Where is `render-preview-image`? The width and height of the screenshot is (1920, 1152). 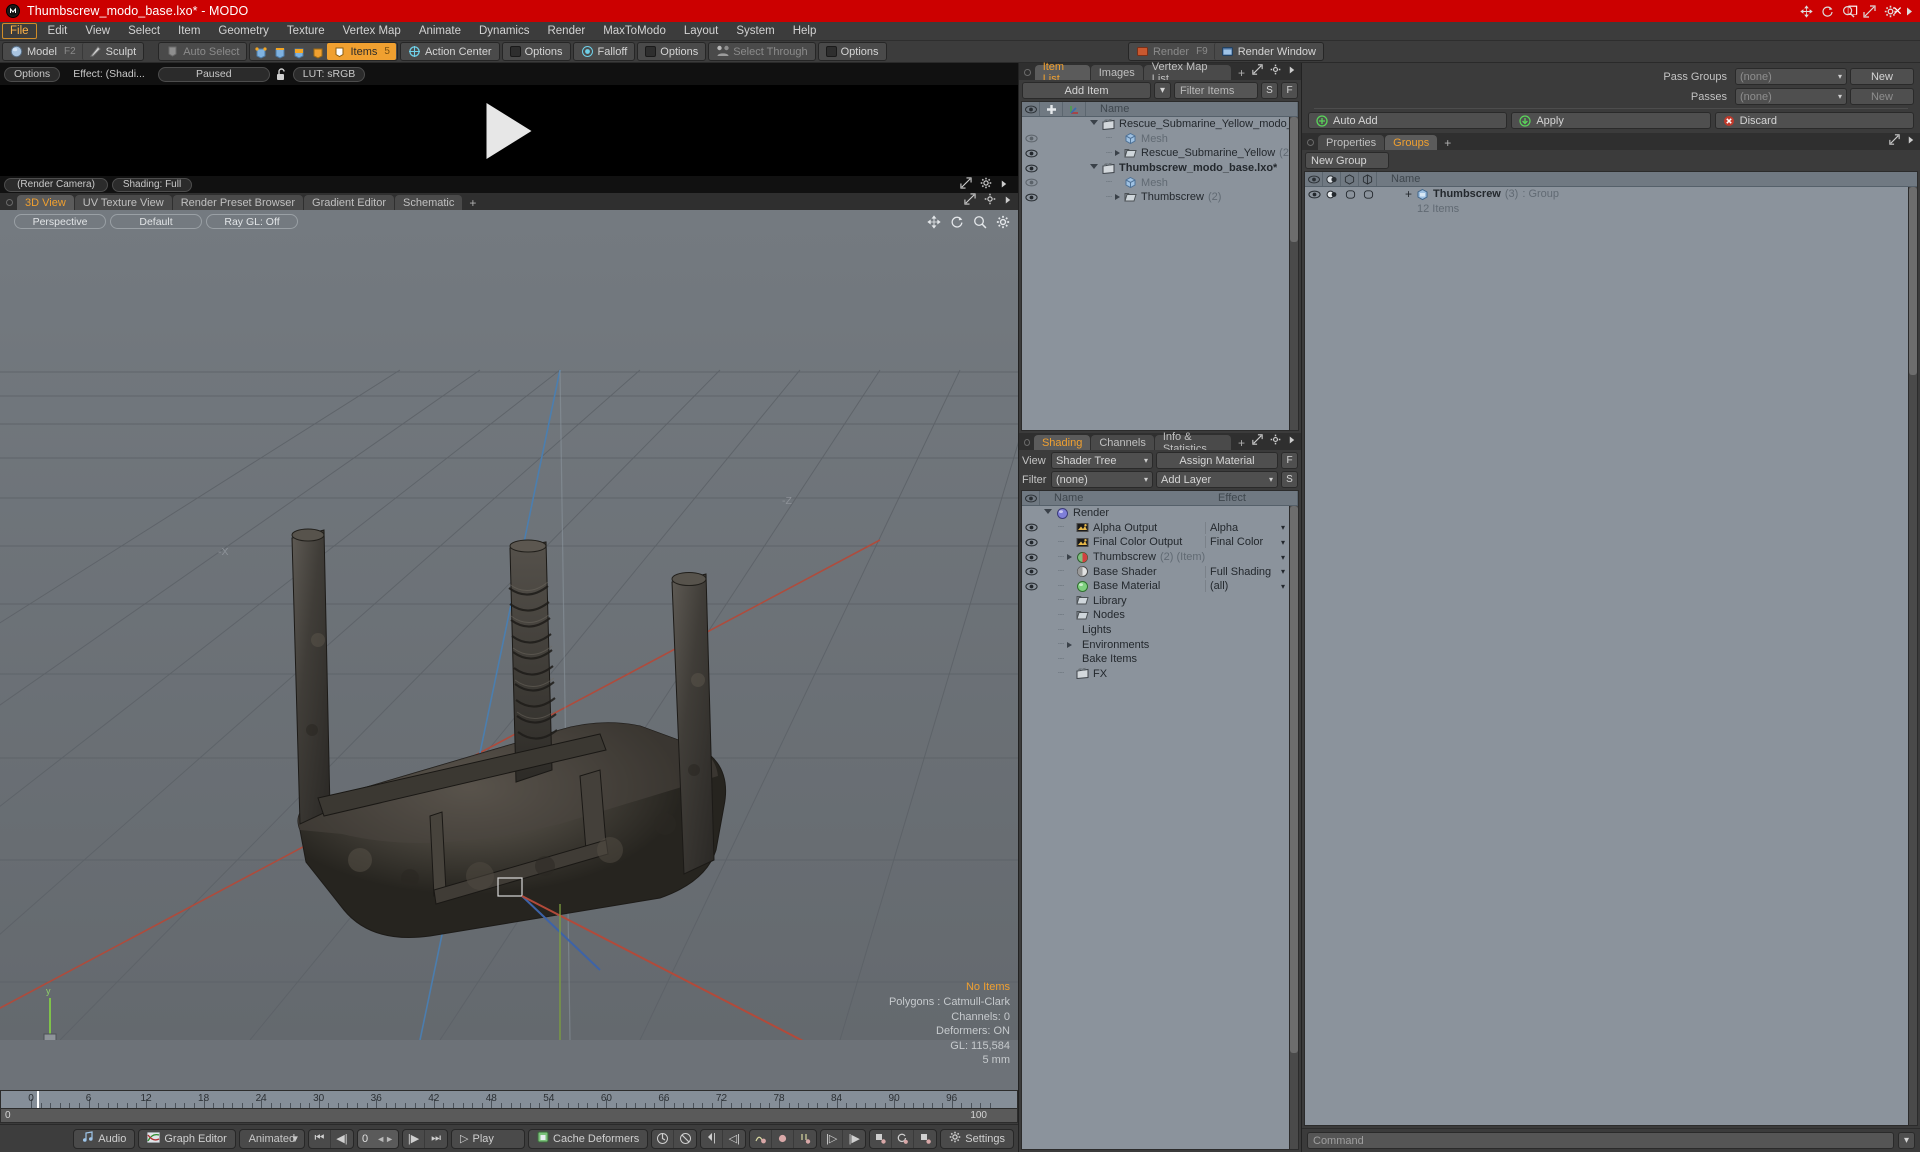
render-preview-image is located at coordinates (509, 130).